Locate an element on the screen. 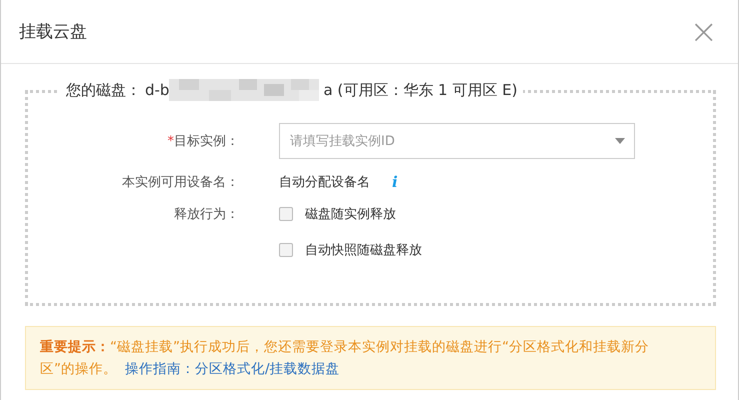 The height and width of the screenshot is (400, 739). checkbox-label: 磁盘随实例释放 is located at coordinates (350, 214).